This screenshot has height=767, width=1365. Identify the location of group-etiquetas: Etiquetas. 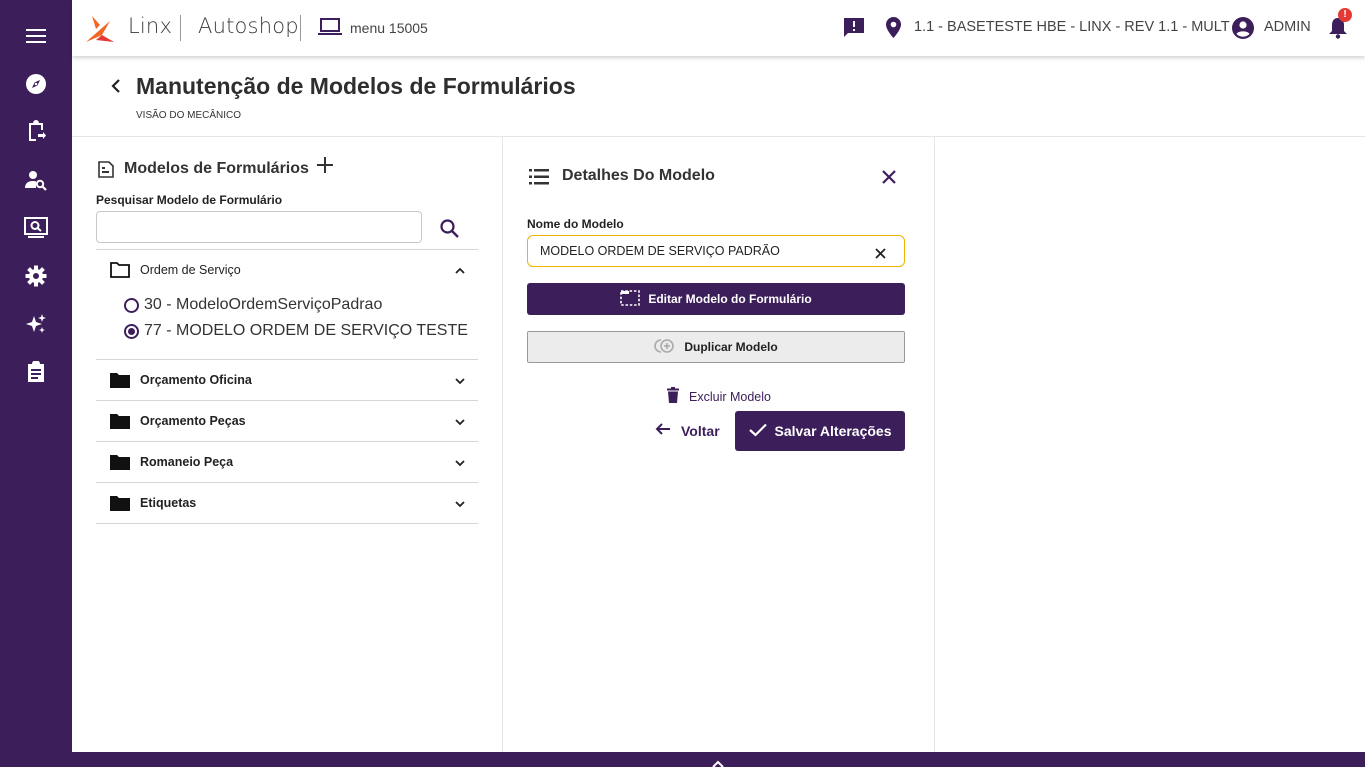
(287, 503).